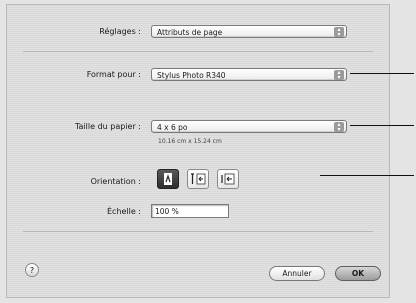 The height and width of the screenshot is (303, 416). I want to click on paper-size-popup: 4 x 6 po ▴ ▾, so click(249, 126).